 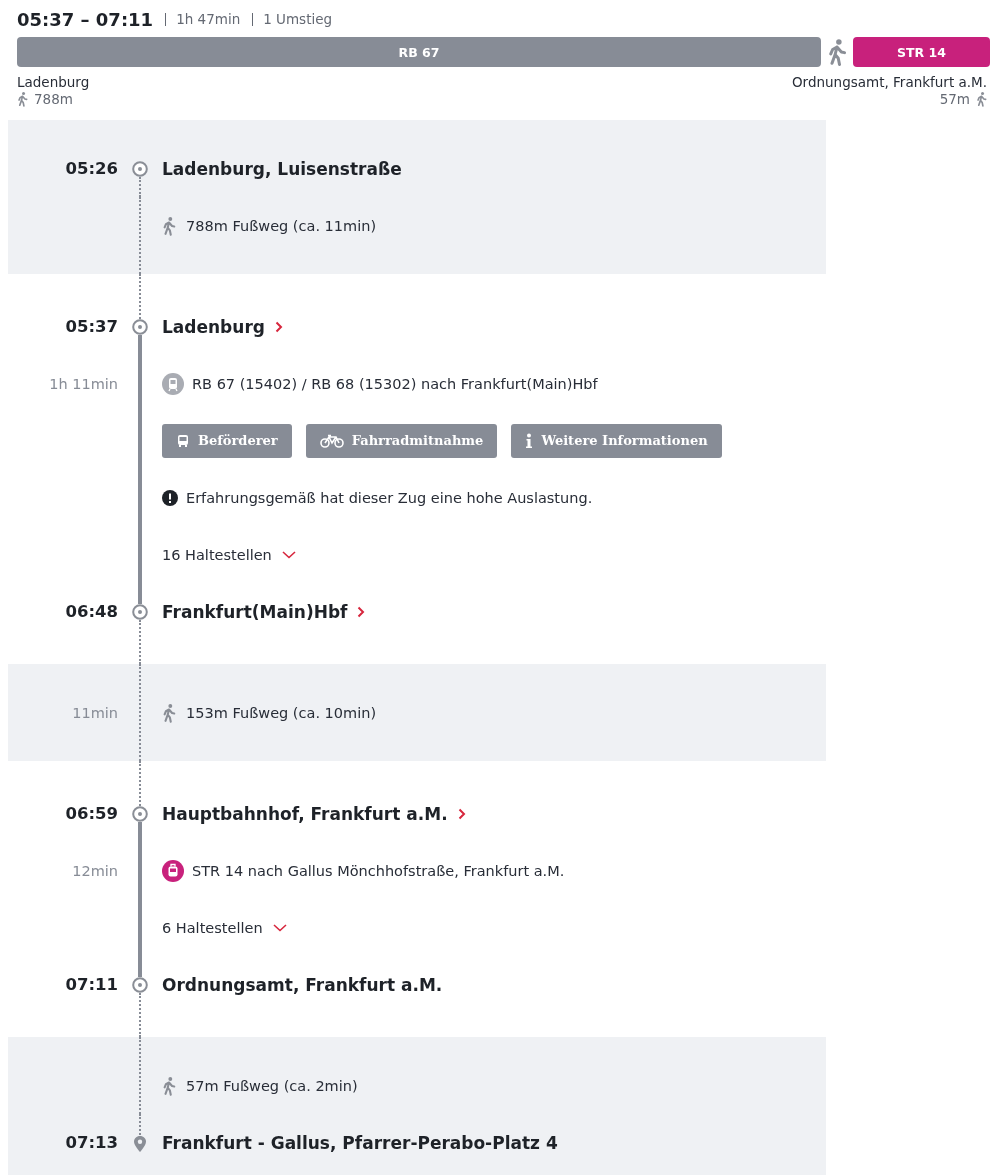 I want to click on transit-segment: RB 67, so click(x=419, y=52).